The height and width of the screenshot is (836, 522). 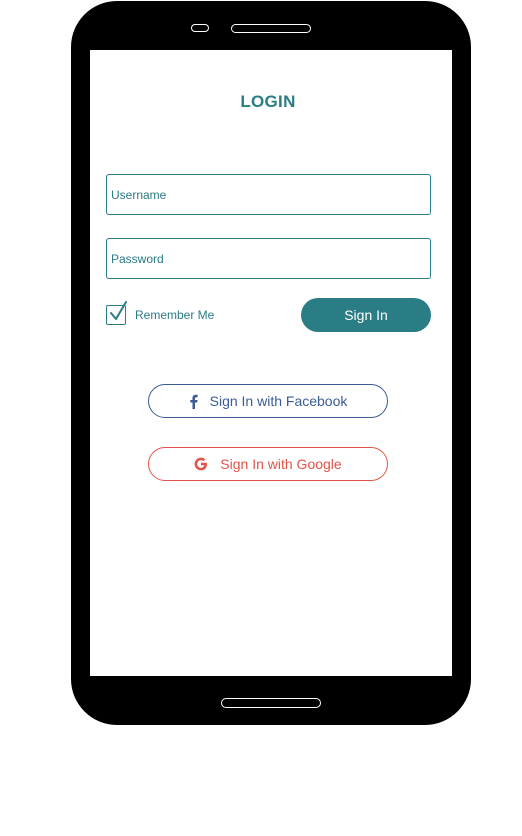 What do you see at coordinates (366, 315) in the screenshot?
I see `sign-in-button: Sign In` at bounding box center [366, 315].